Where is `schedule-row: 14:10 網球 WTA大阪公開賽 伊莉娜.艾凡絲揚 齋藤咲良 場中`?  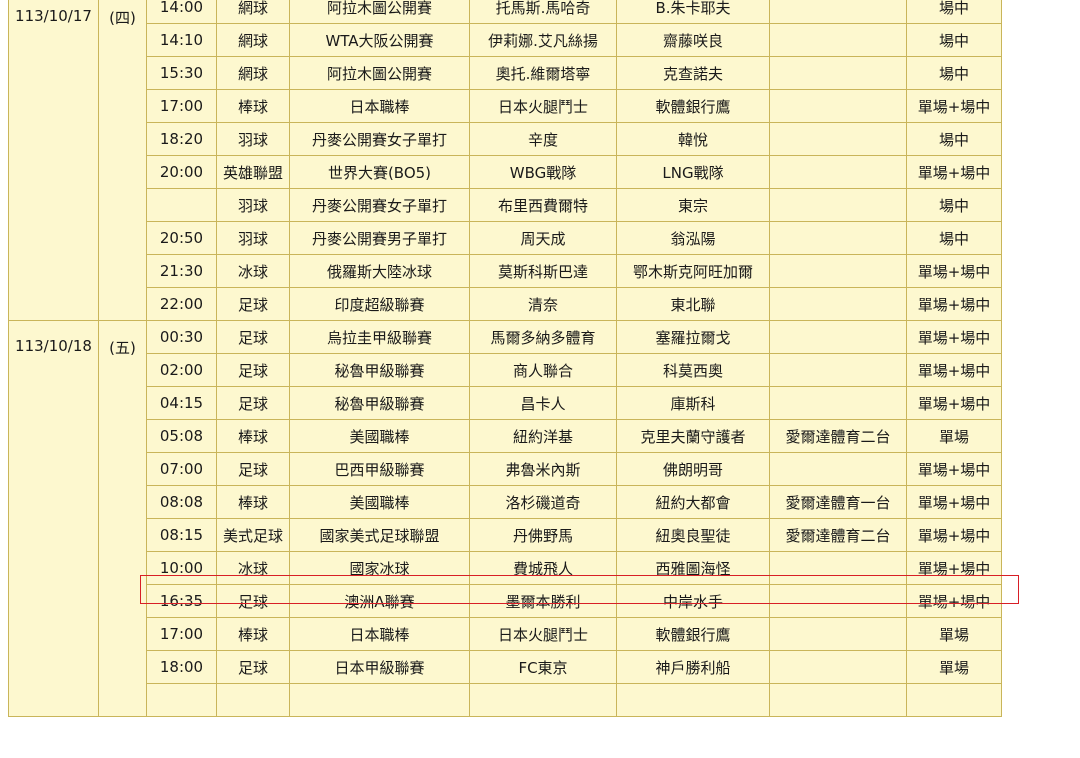
schedule-row: 14:10 網球 WTA大阪公開賽 伊莉娜.艾凡絲揚 齋藤咲良 場中 is located at coordinates (505, 40).